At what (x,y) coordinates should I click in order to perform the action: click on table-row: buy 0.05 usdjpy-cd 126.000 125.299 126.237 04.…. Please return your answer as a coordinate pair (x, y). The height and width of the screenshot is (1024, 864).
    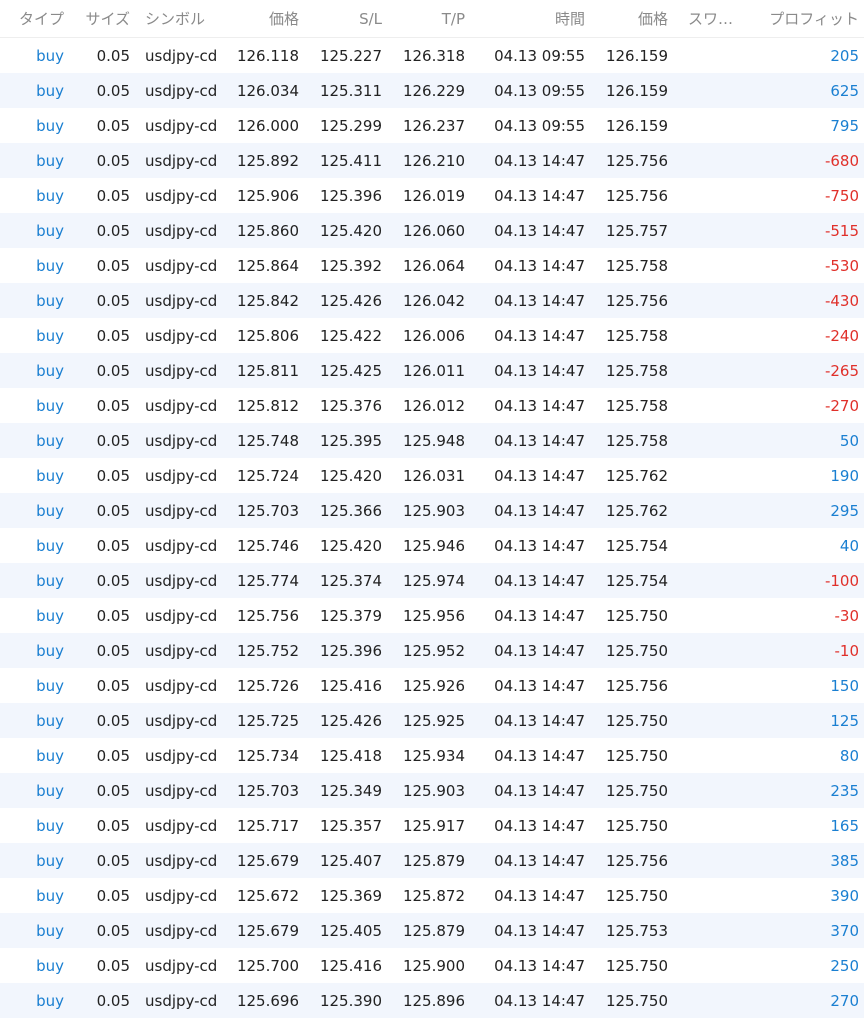
    Looking at the image, I should click on (432, 125).